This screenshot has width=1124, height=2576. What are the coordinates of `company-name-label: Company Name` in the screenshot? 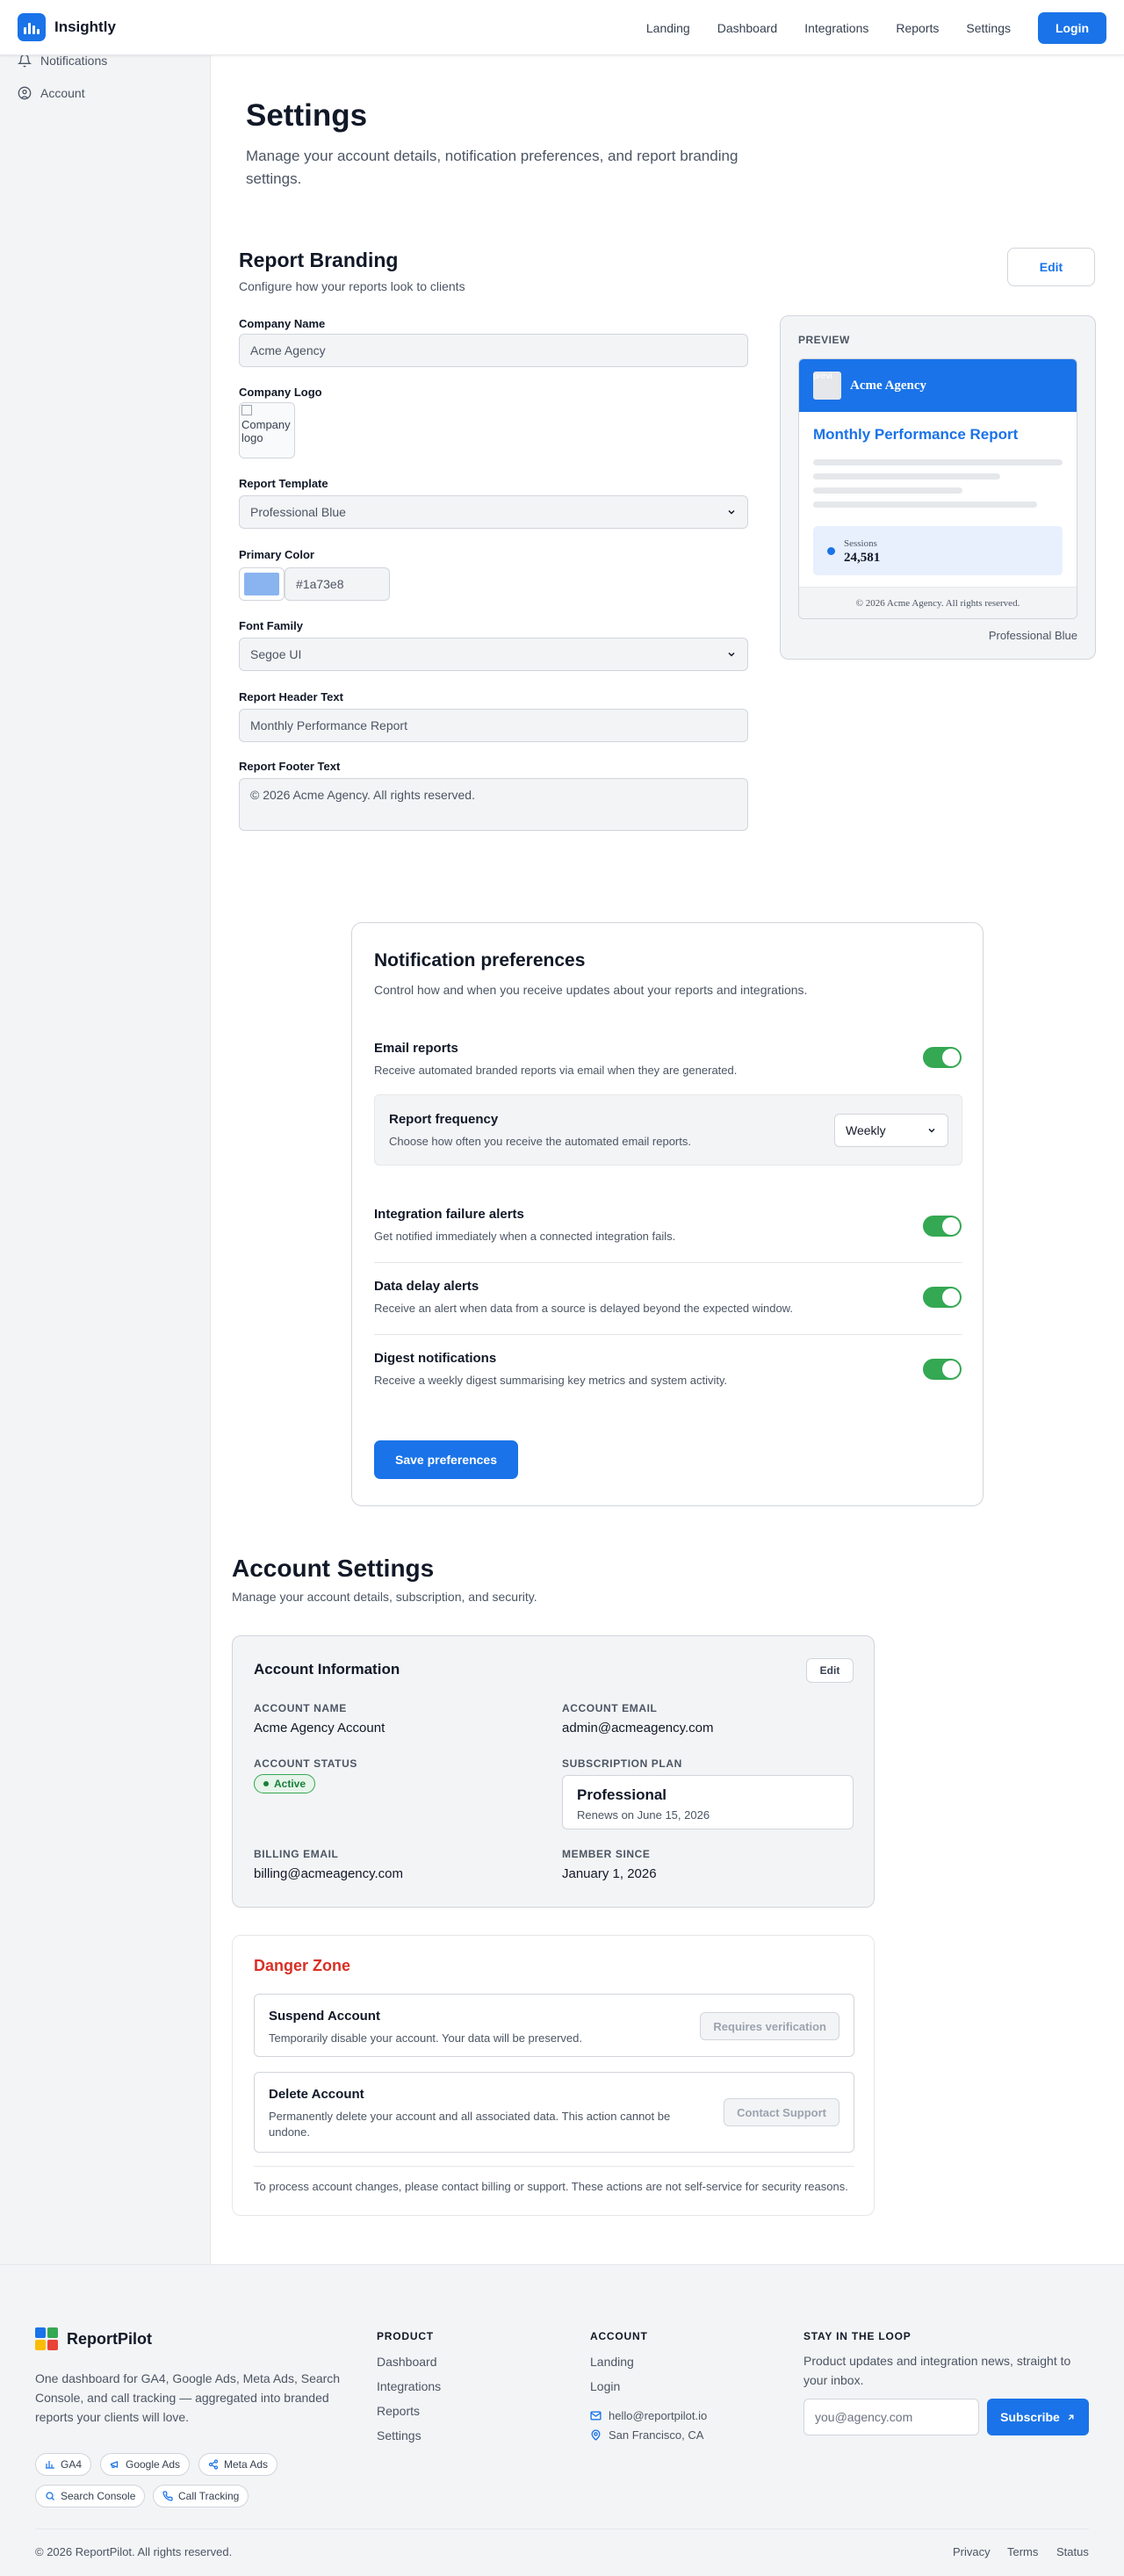 It's located at (283, 323).